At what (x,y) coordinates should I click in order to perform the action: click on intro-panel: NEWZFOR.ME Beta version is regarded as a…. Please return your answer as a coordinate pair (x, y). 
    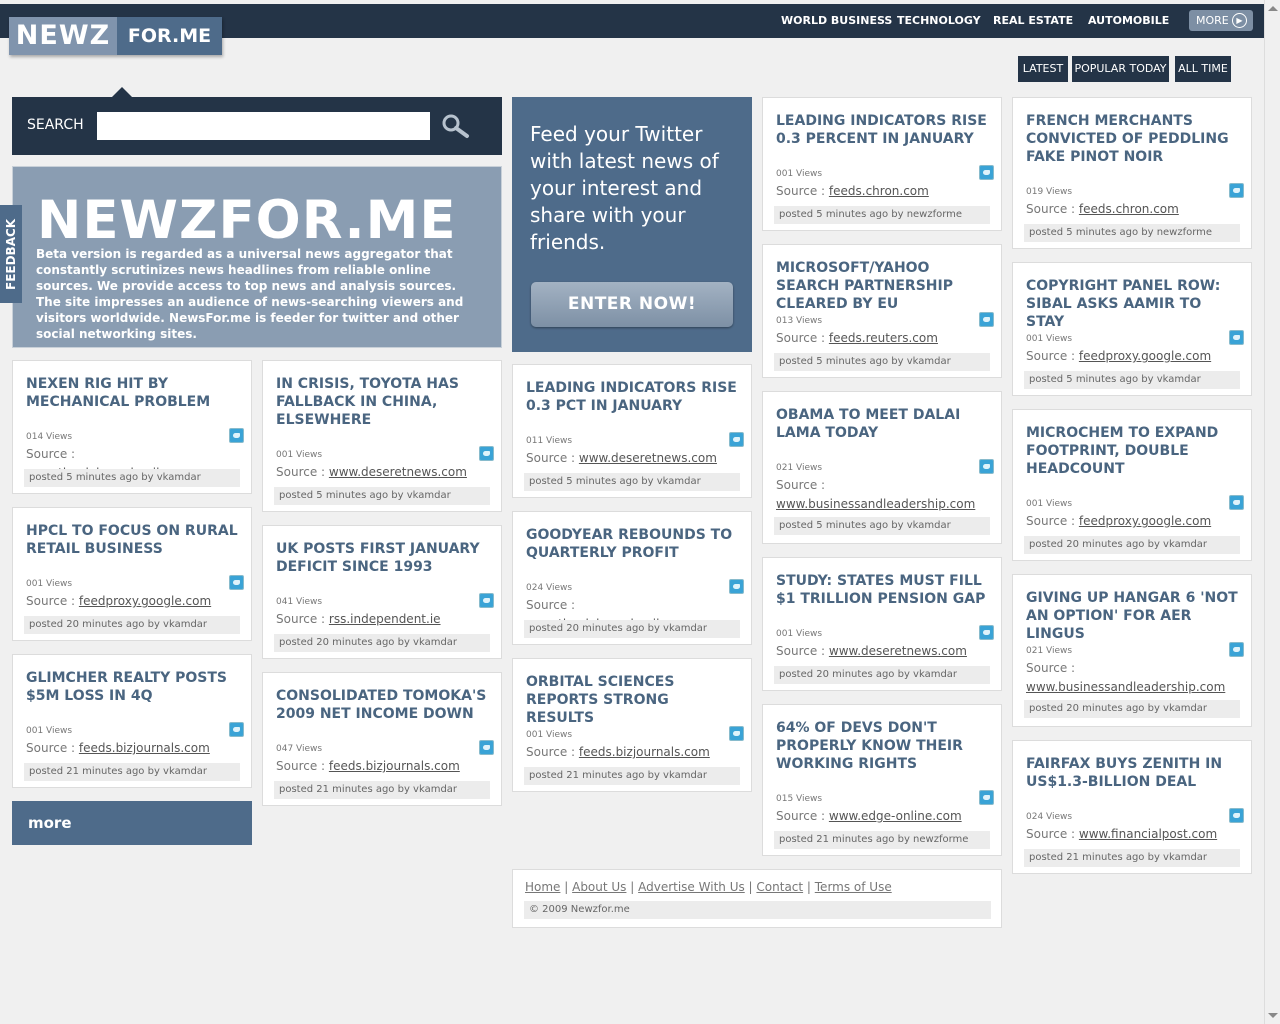
    Looking at the image, I should click on (257, 257).